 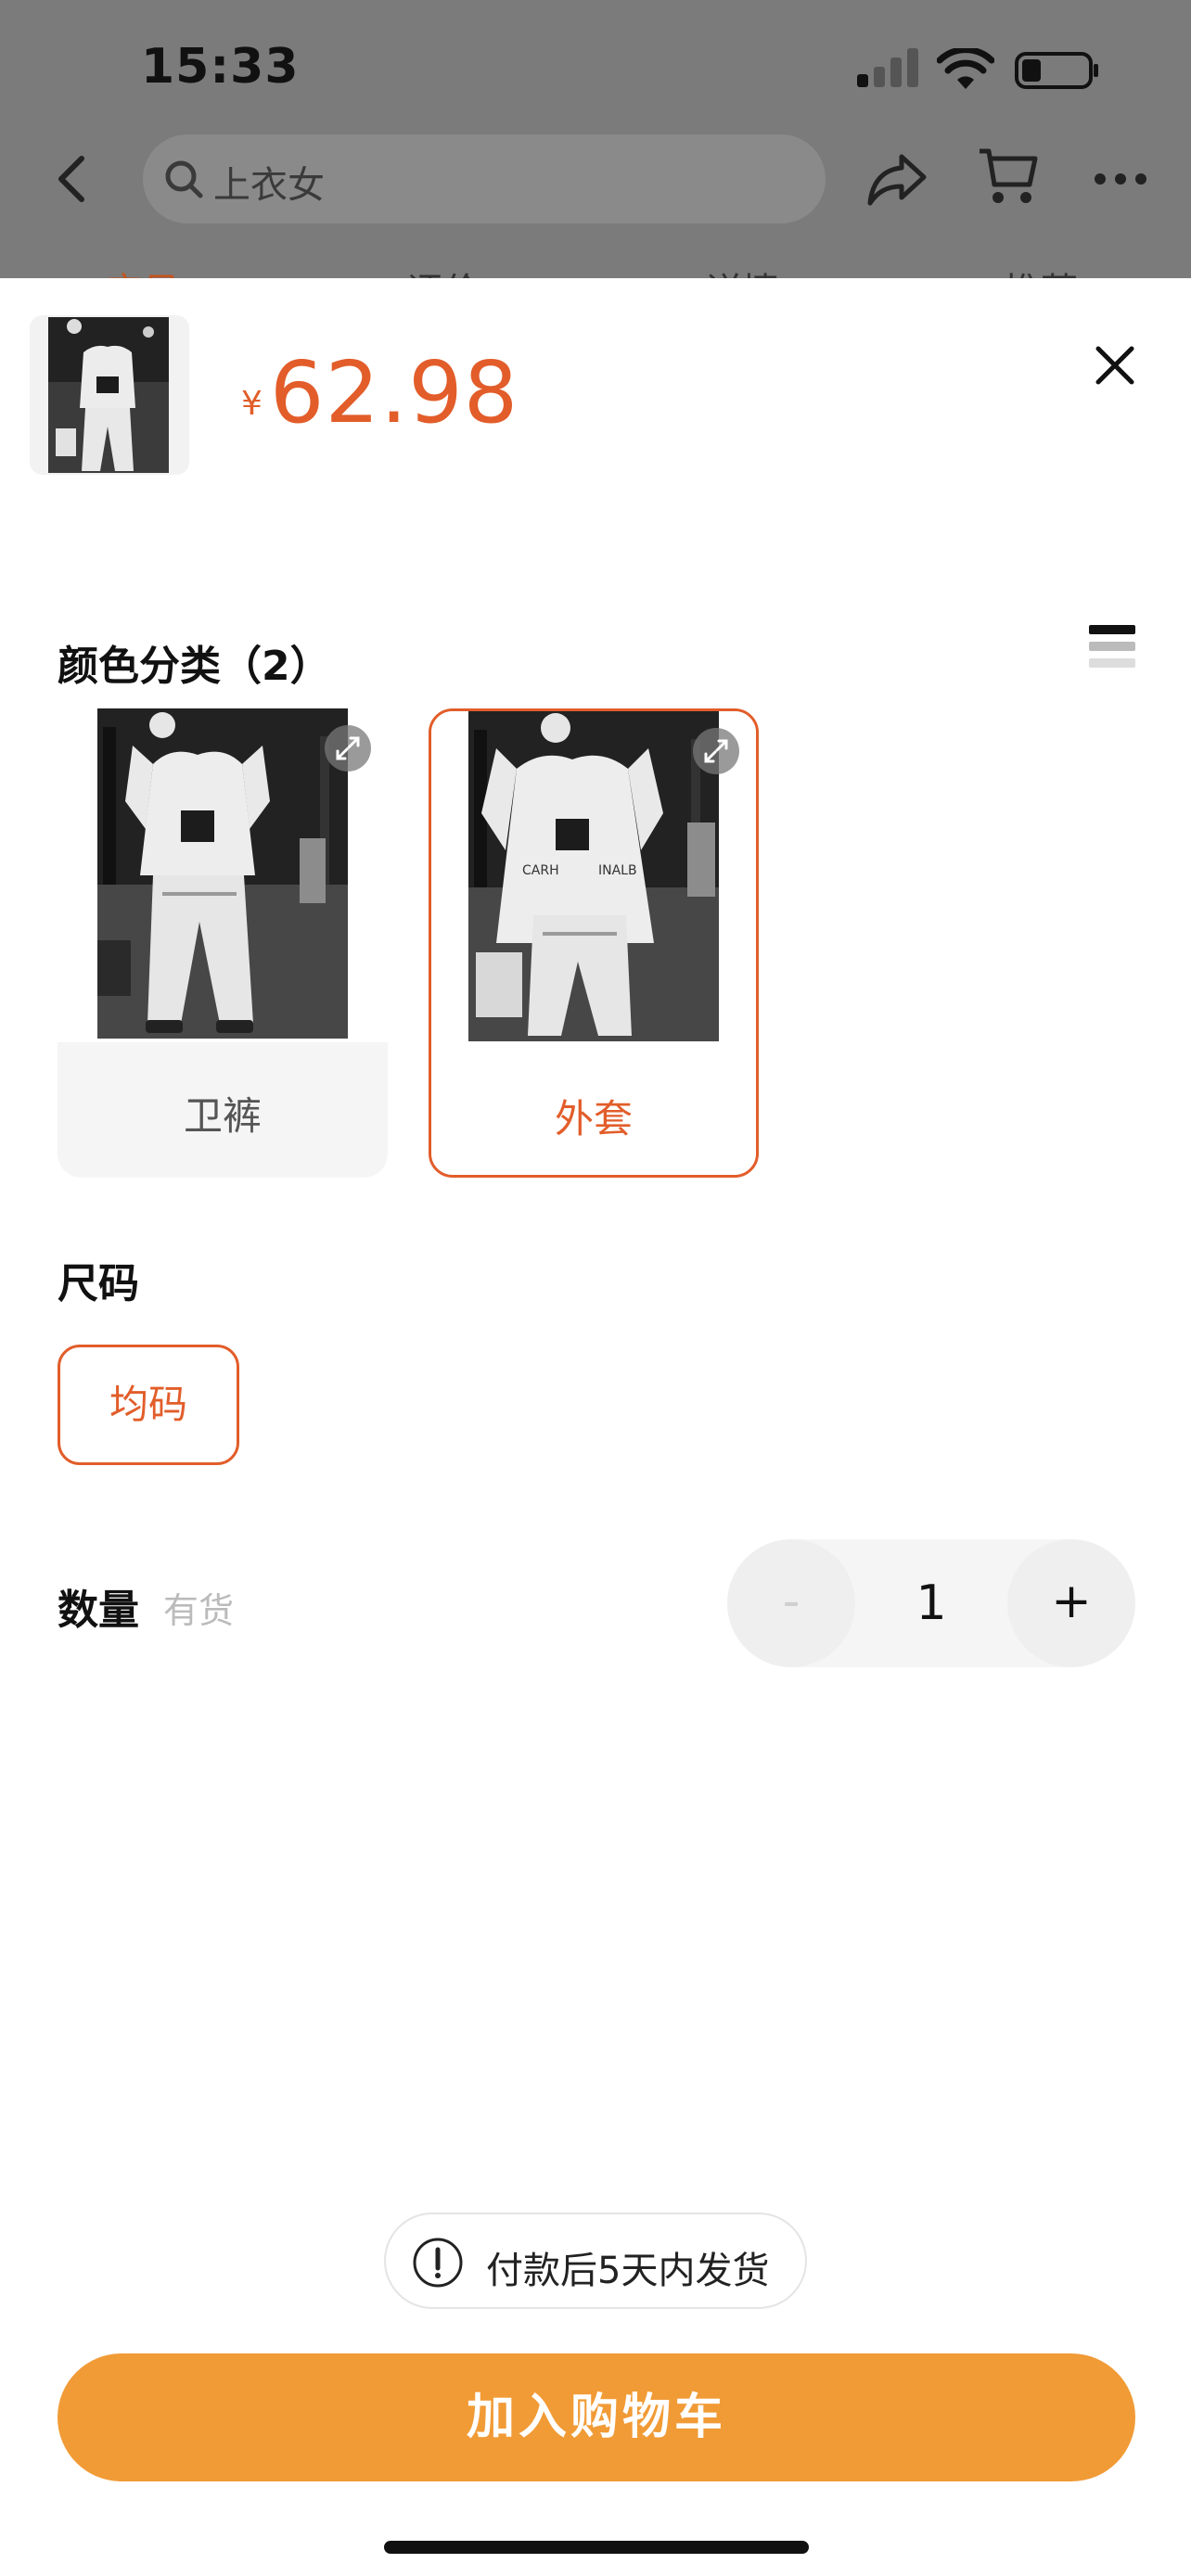 I want to click on shipping-notice-text: 付款后5天内发货, so click(x=628, y=2271).